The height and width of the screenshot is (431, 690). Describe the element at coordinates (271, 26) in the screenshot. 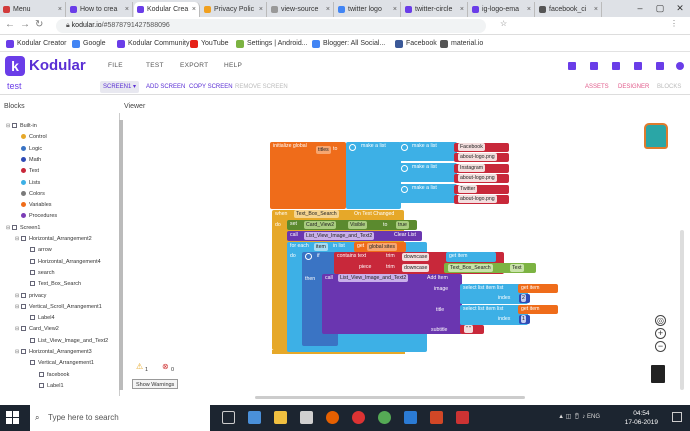

I see `url-input: 🔒︎ kodular.io/#5878791427588096` at that location.